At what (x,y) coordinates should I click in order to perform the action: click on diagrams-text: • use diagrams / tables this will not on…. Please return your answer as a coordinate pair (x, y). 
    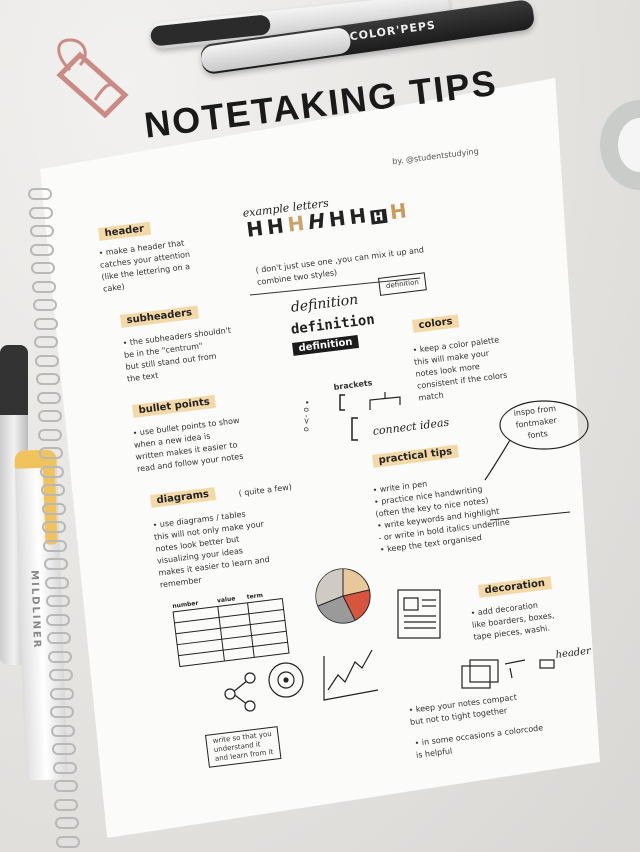
    Looking at the image, I should click on (211, 549).